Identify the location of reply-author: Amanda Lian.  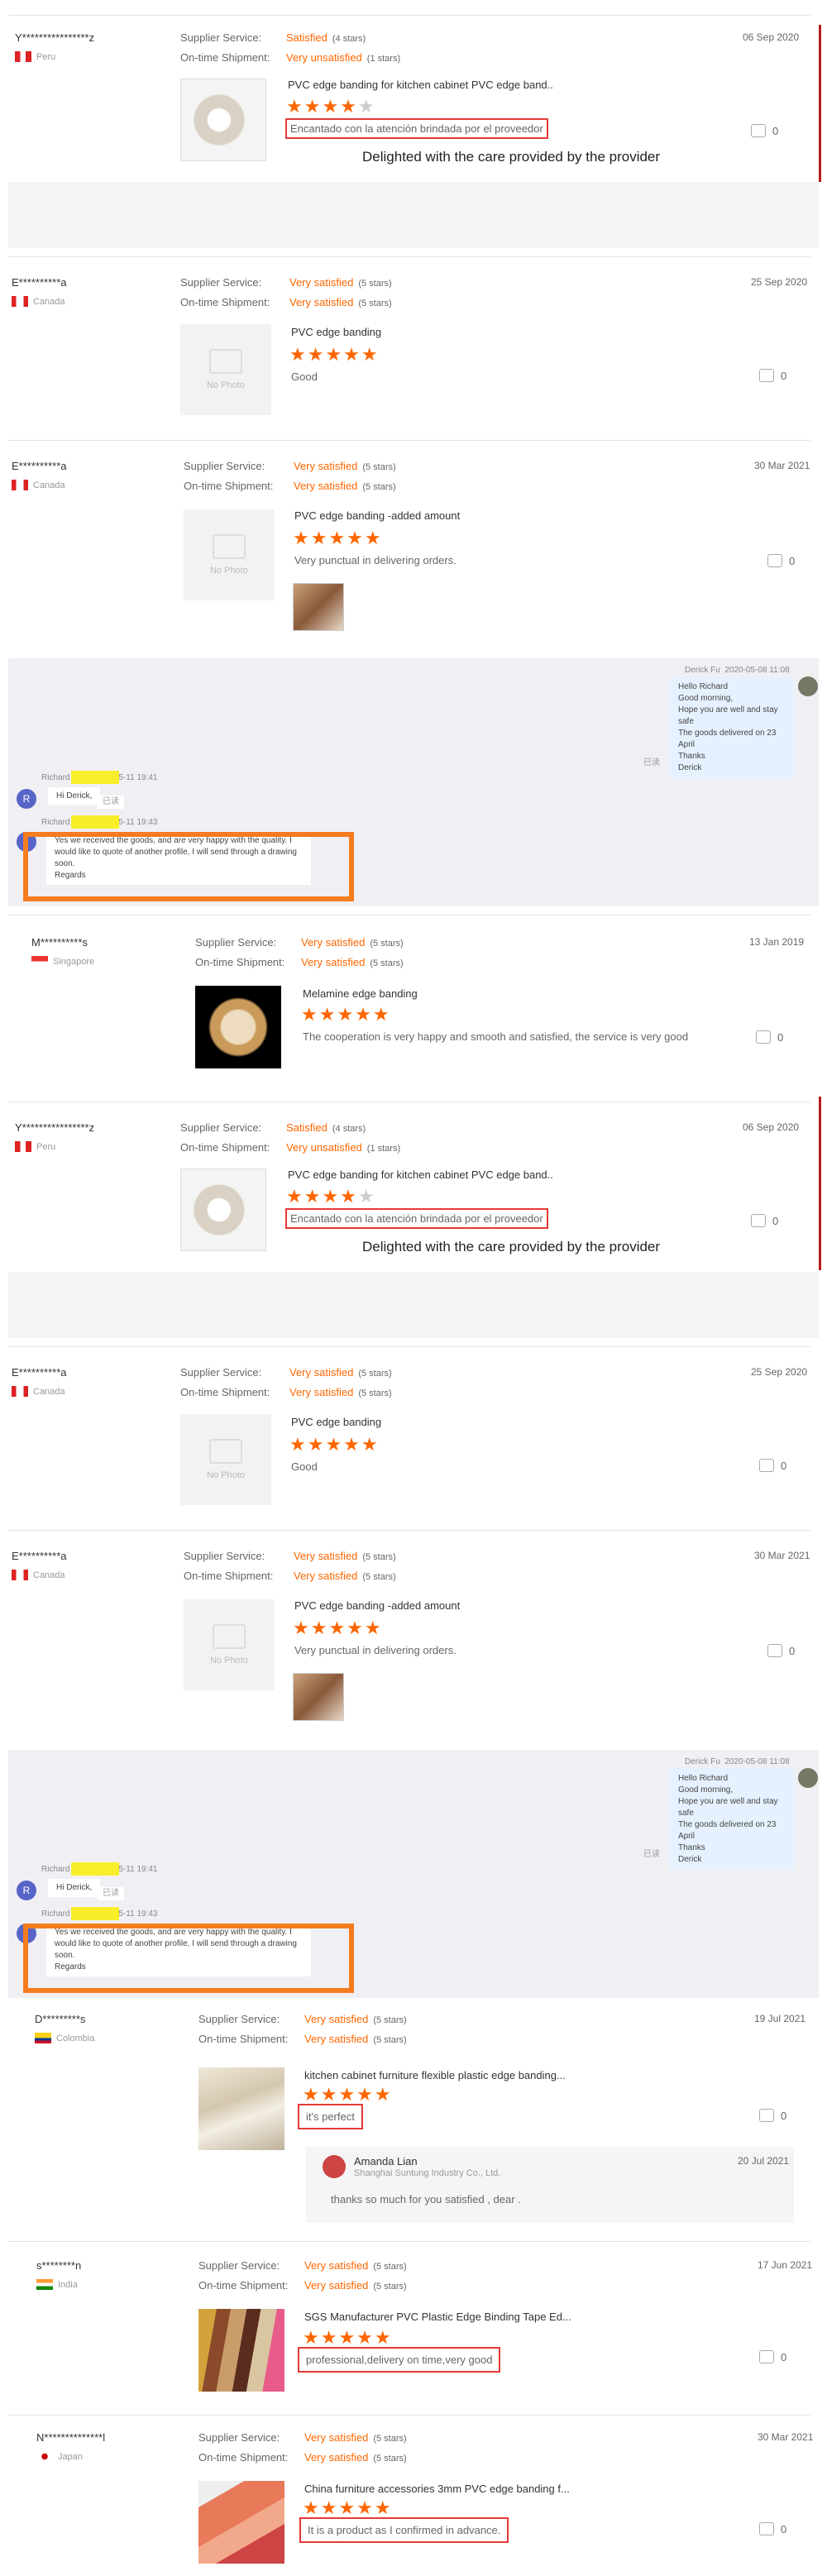
(386, 2161).